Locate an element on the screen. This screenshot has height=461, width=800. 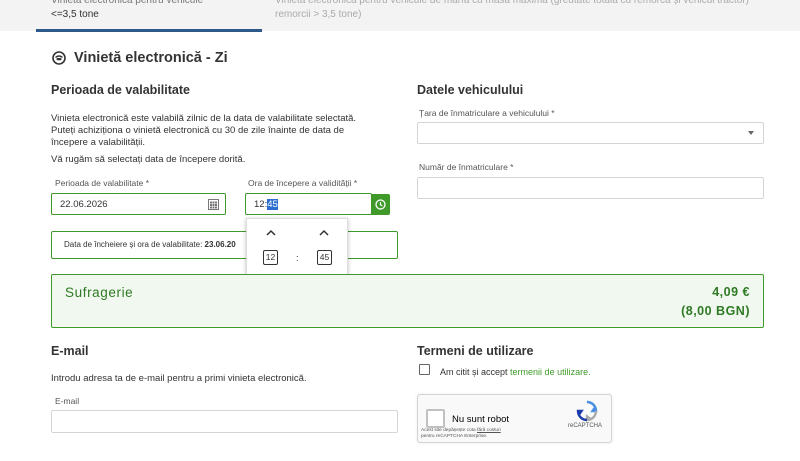
start-time-value: 12:45 is located at coordinates (266, 204).